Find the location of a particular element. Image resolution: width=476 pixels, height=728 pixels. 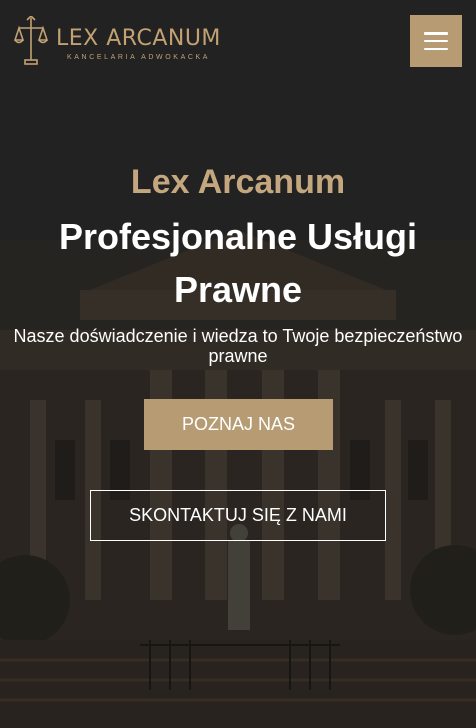

menu-toggle-button is located at coordinates (436, 41).